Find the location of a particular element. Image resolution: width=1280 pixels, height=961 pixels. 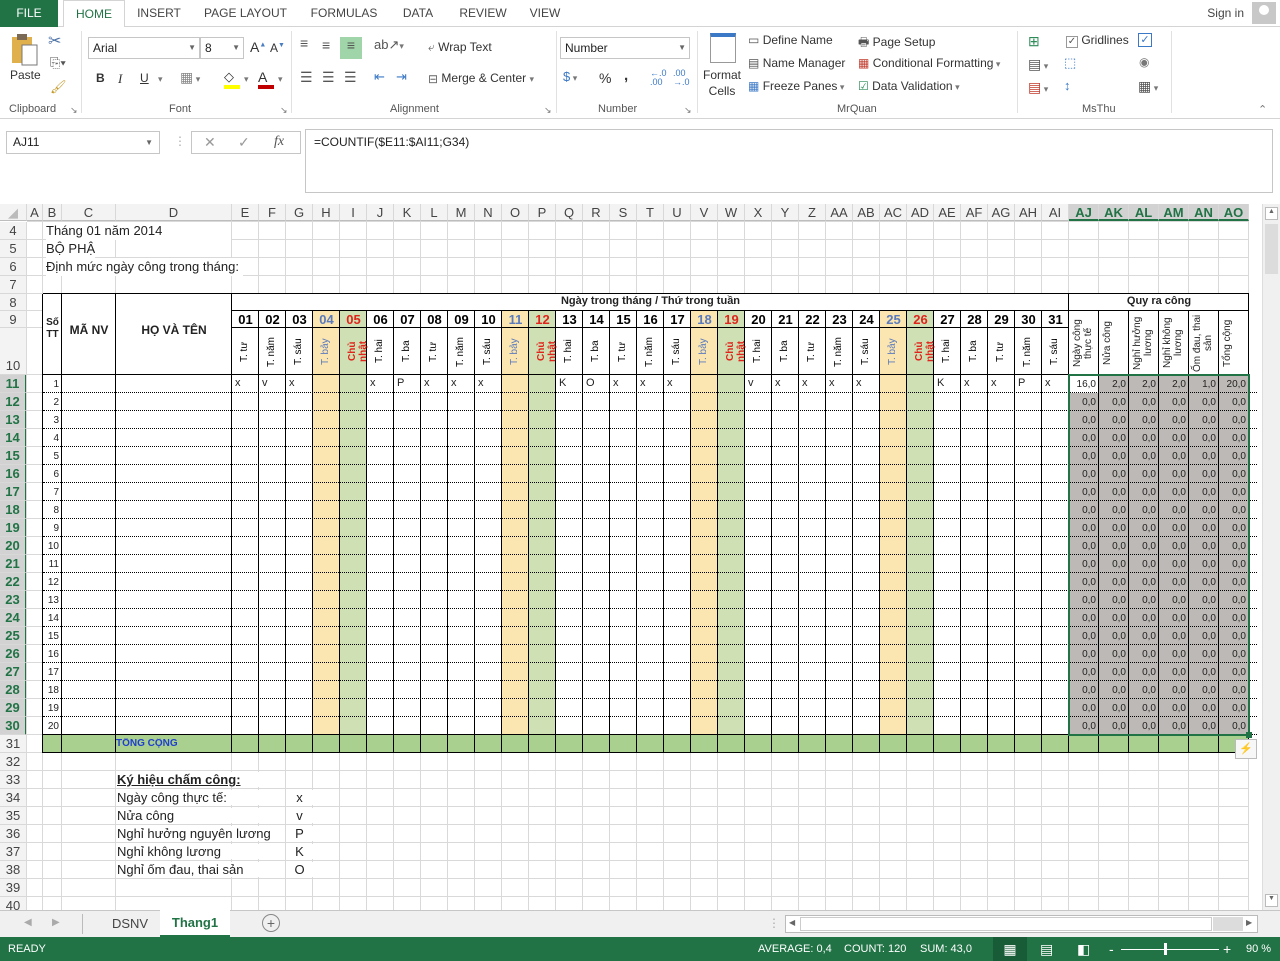

align-left-icon: ☰ is located at coordinates (306, 77).